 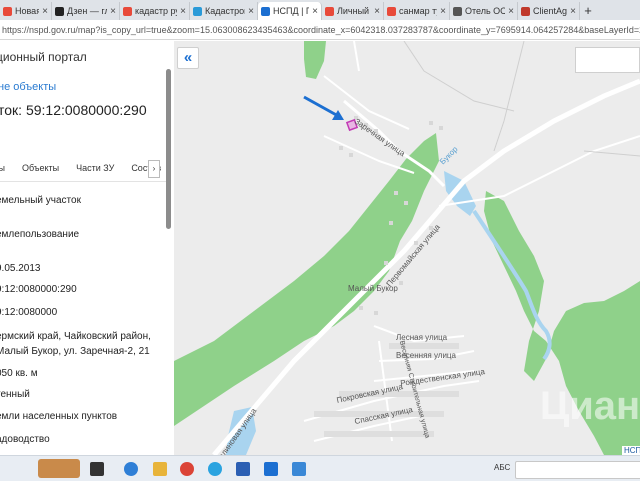 I want to click on corner-label: НСП, so click(x=631, y=450).